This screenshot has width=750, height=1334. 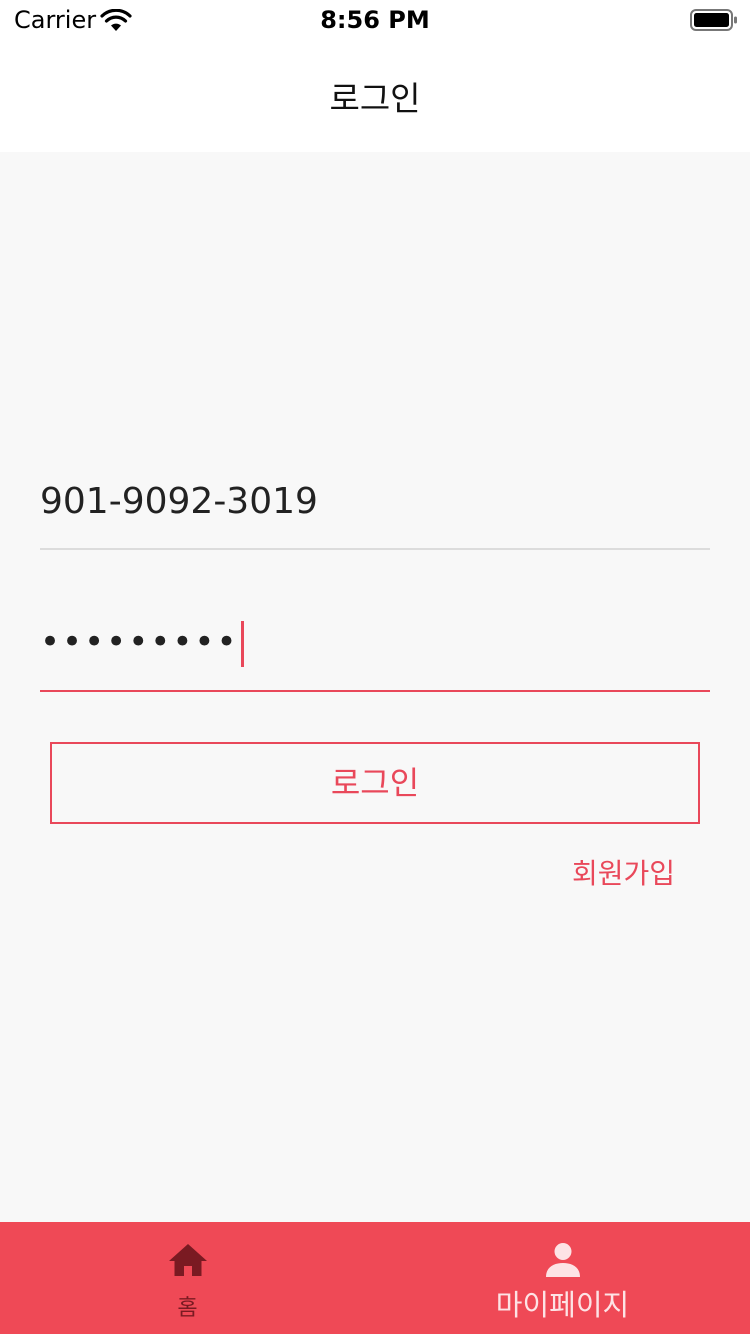 I want to click on text-cursor, so click(x=242, y=643).